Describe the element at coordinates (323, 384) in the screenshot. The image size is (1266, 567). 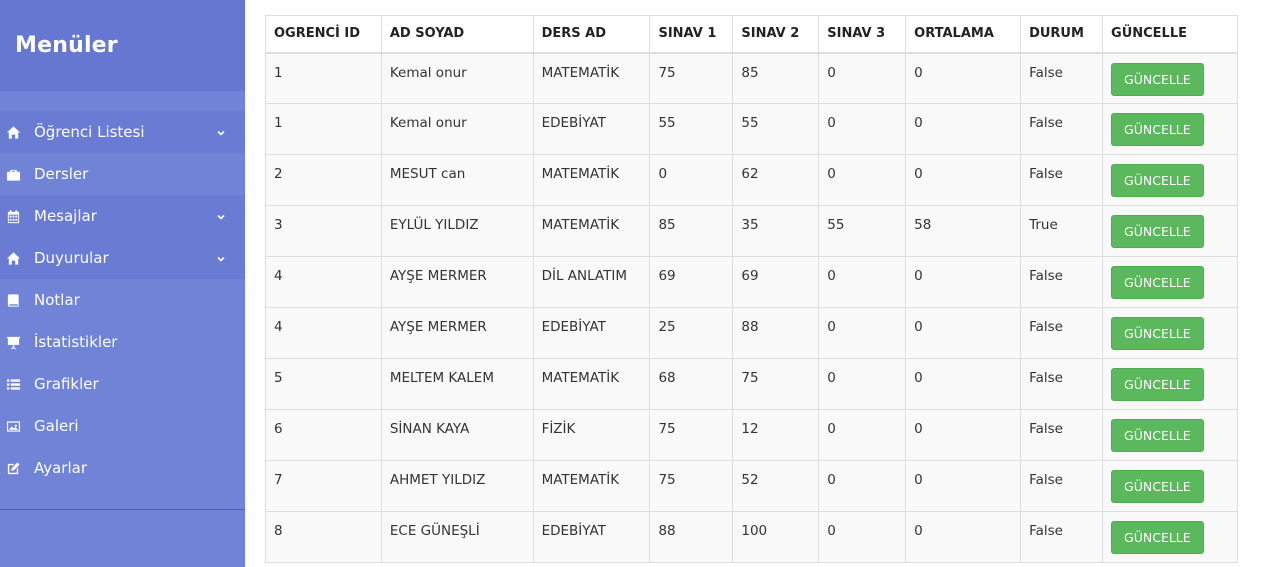
I see `cell-student-id: 5` at that location.